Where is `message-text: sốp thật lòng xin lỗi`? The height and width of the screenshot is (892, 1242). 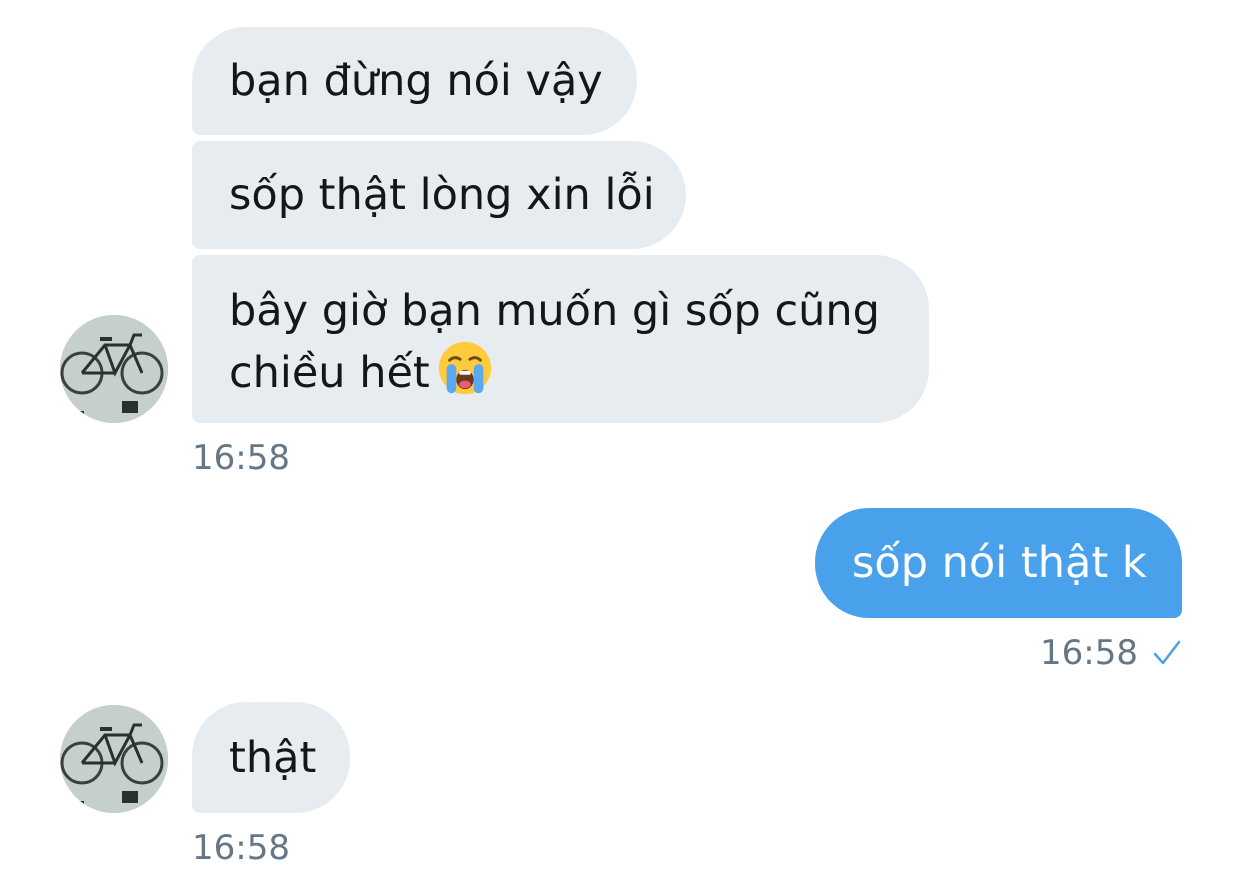 message-text: sốp thật lòng xin lỗi is located at coordinates (442, 195).